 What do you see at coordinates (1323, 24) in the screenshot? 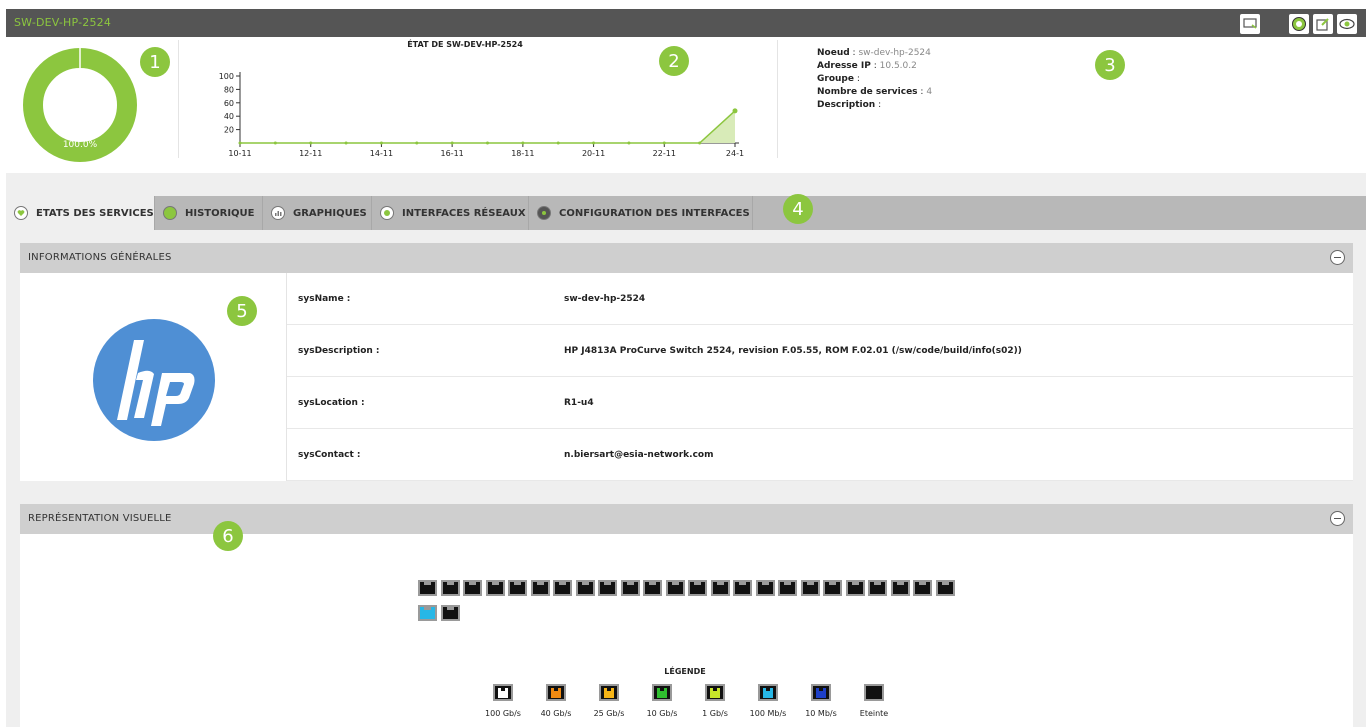
I see `edit-icon` at bounding box center [1323, 24].